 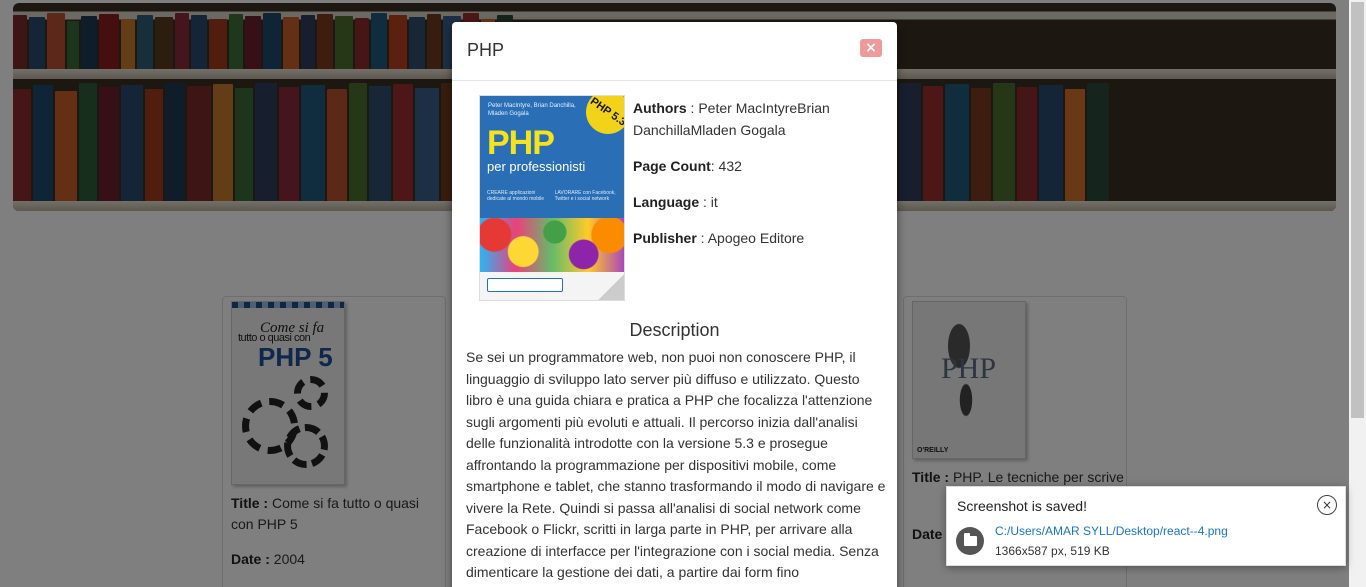 What do you see at coordinates (726, 166) in the screenshot?
I see `page-count-value: : 432` at bounding box center [726, 166].